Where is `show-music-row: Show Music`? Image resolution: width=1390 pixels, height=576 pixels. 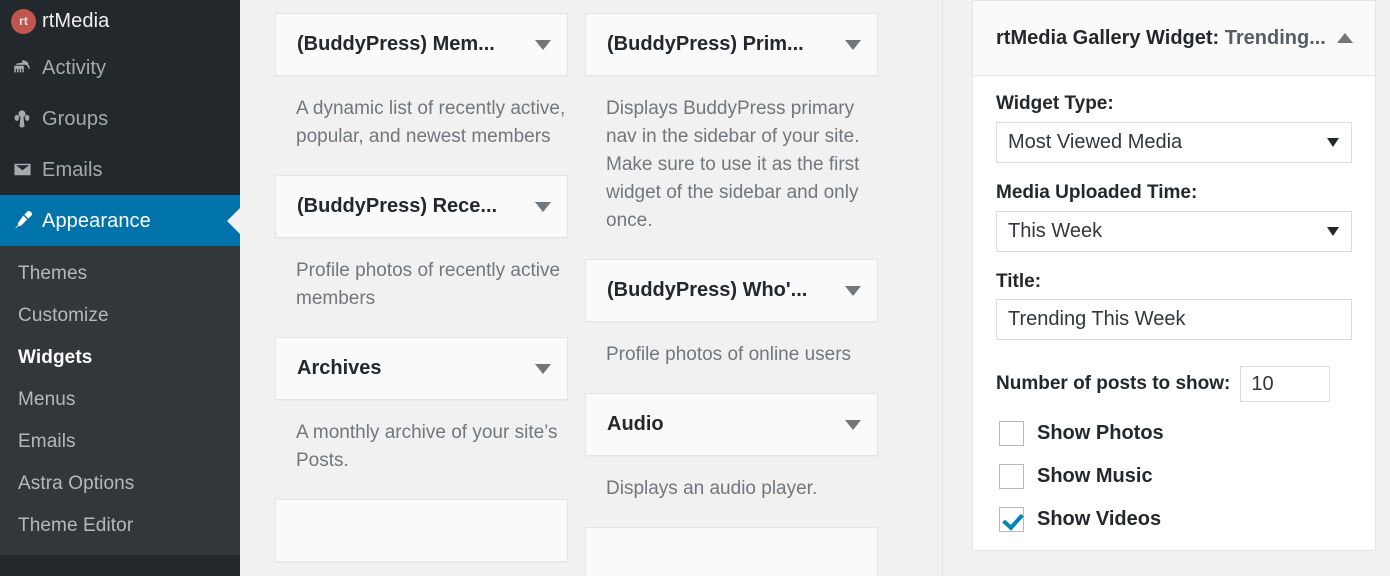
show-music-row: Show Music is located at coordinates (1174, 477).